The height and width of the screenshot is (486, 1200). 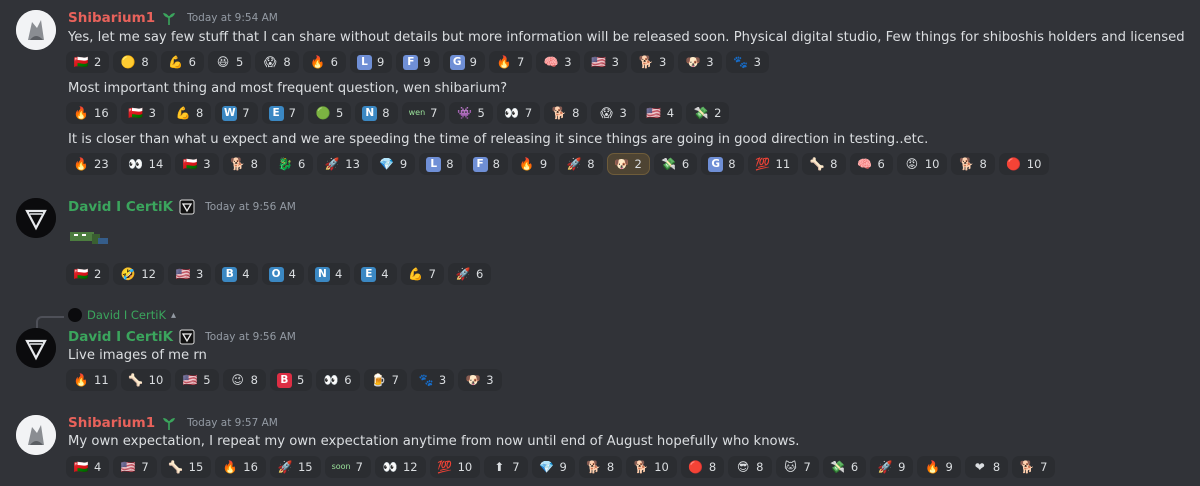 What do you see at coordinates (138, 274) in the screenshot?
I see `reaction-rofl: 🤣 12` at bounding box center [138, 274].